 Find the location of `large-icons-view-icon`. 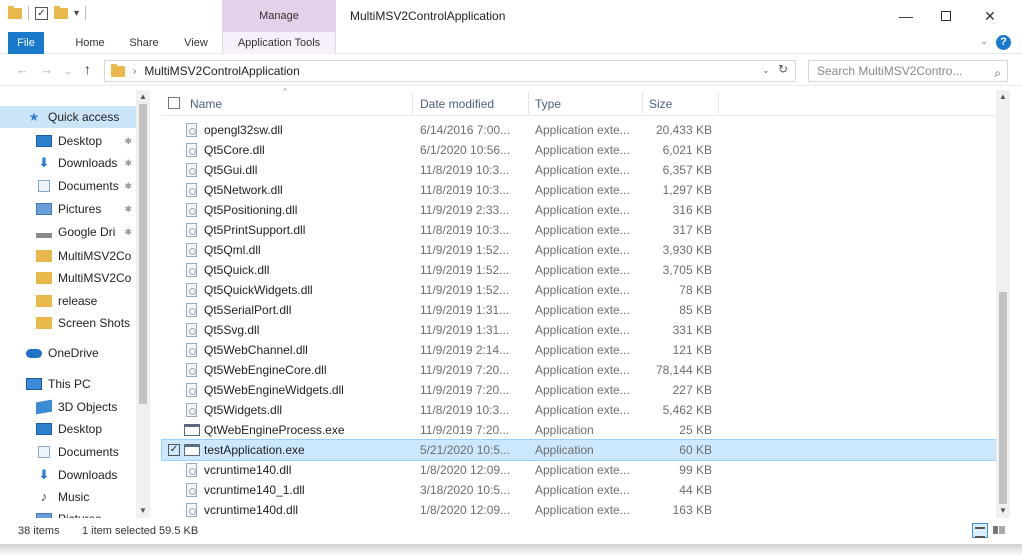

large-icons-view-icon is located at coordinates (999, 530).